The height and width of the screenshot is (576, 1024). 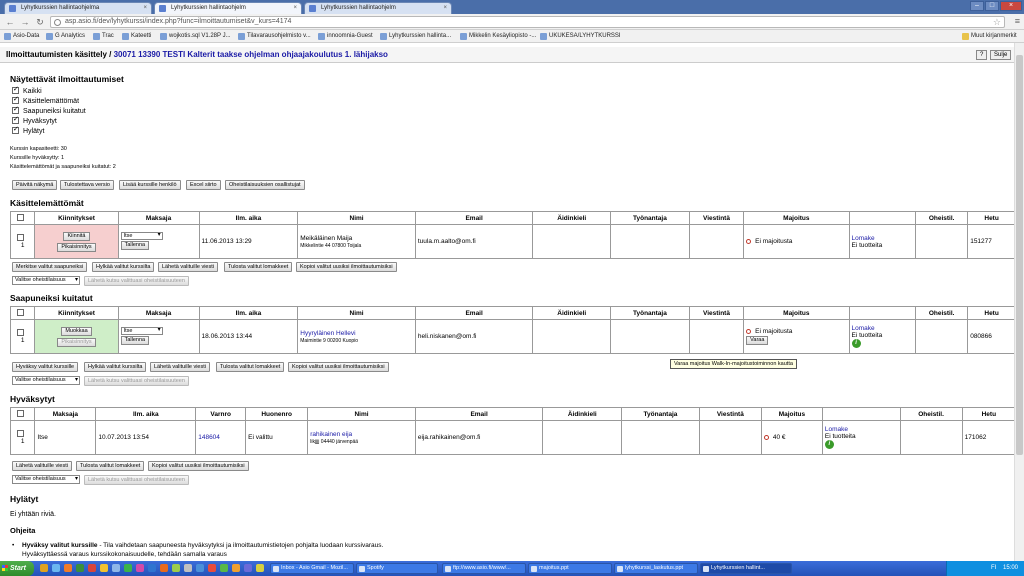 What do you see at coordinates (331, 434) in the screenshot?
I see `person-name-link: rahikainen eija` at bounding box center [331, 434].